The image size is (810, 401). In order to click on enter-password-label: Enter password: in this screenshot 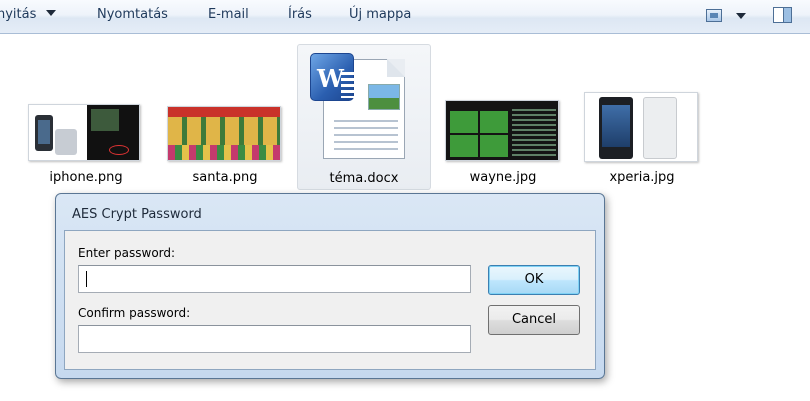, I will do `click(127, 253)`.